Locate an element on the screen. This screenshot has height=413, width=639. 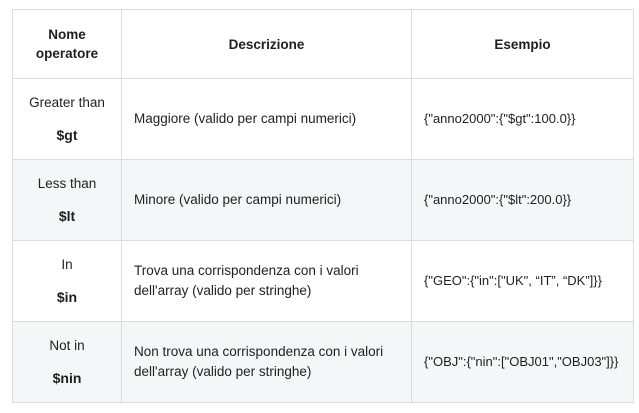
operator-cell: Less than $lt is located at coordinates (67, 200).